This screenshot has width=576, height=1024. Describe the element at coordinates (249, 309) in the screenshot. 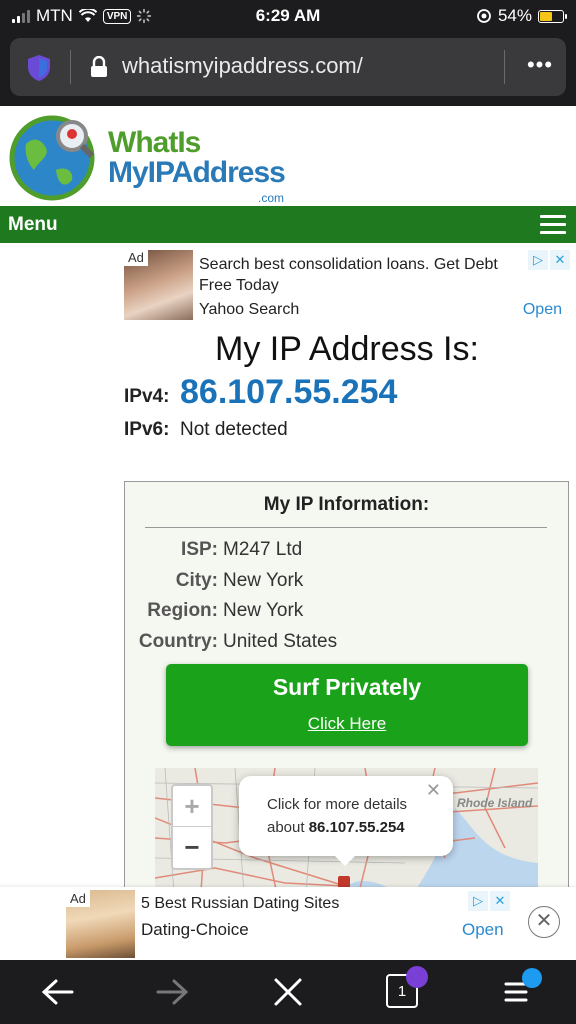

I see `ad-source: Yahoo Search` at that location.